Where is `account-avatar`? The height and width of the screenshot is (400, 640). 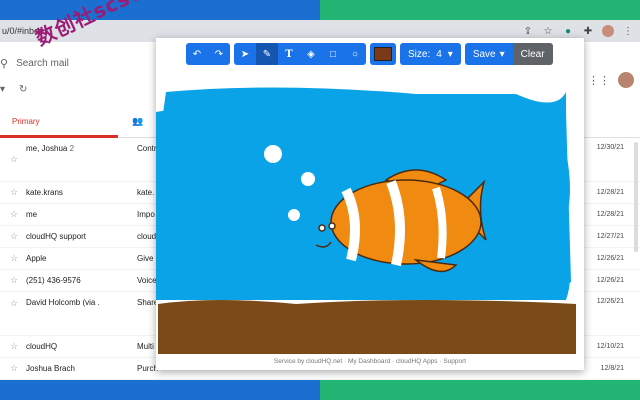 account-avatar is located at coordinates (626, 80).